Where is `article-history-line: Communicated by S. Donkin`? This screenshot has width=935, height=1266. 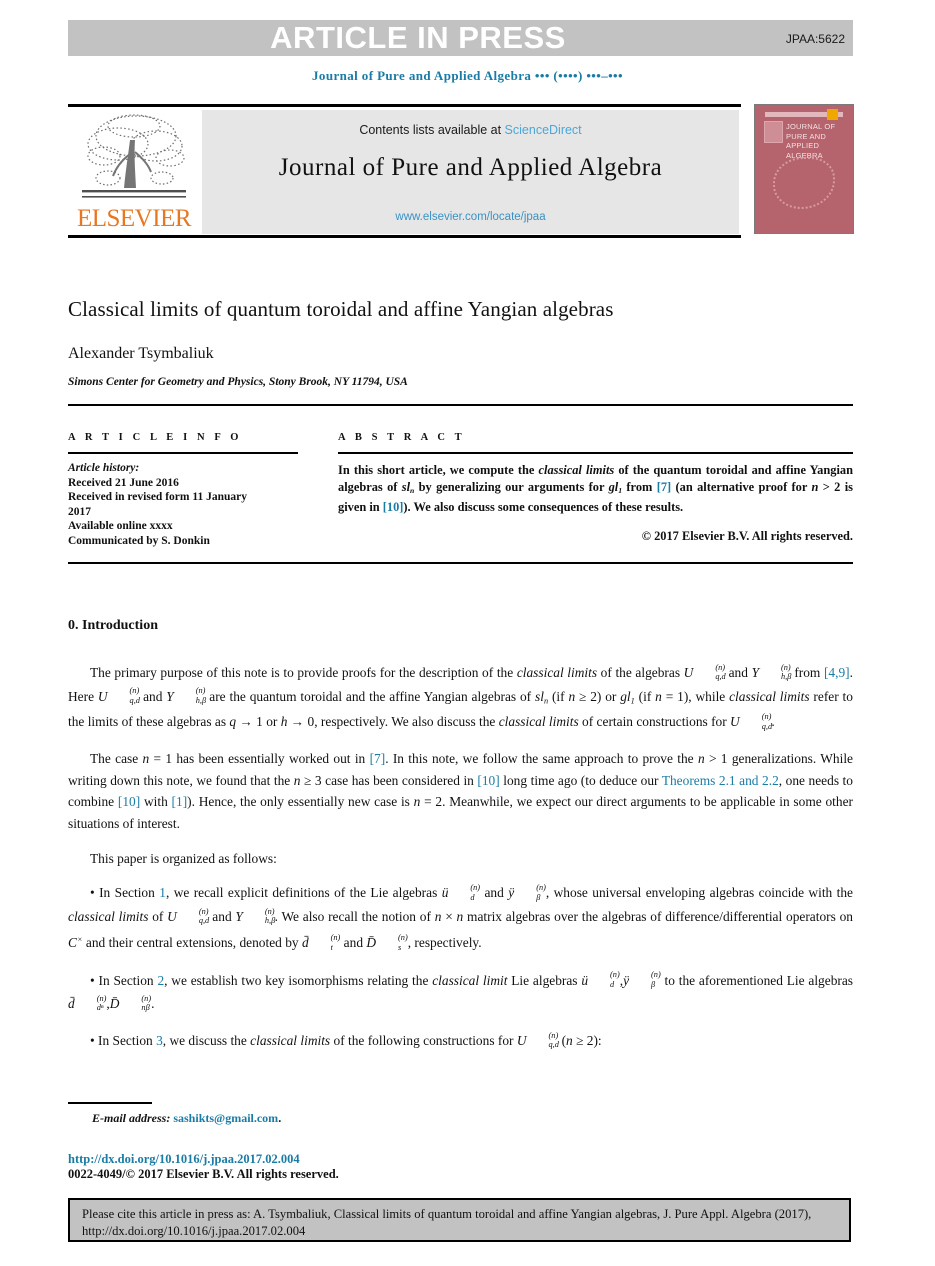 article-history-line: Communicated by S. Donkin is located at coordinates (139, 540).